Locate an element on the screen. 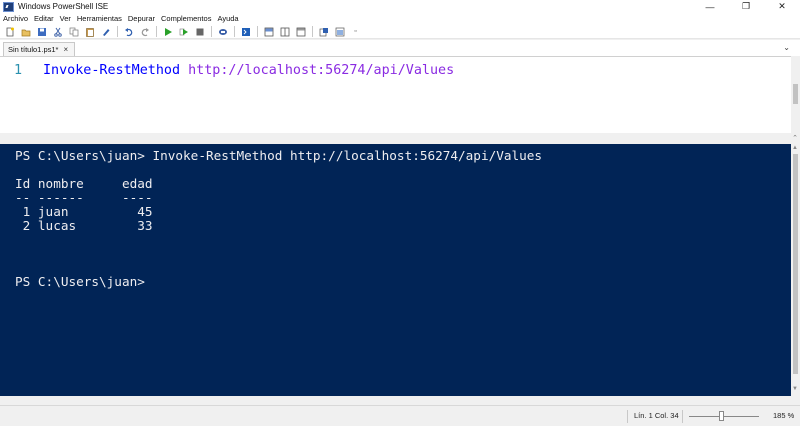  tab-sin-titulo1: Sin título1.ps1* × is located at coordinates (39, 49).